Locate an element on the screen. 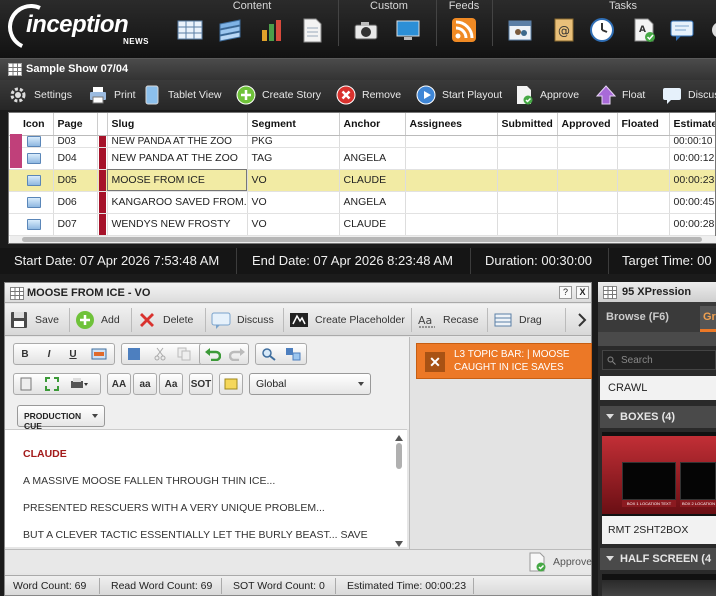  undo-icon is located at coordinates (213, 354).